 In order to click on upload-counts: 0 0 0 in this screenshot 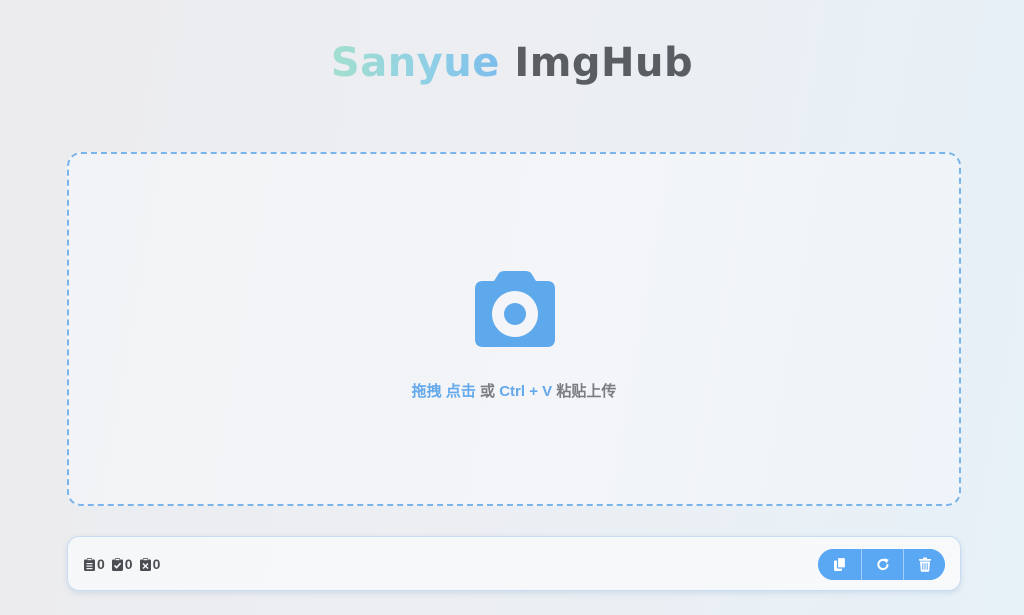, I will do `click(125, 564)`.